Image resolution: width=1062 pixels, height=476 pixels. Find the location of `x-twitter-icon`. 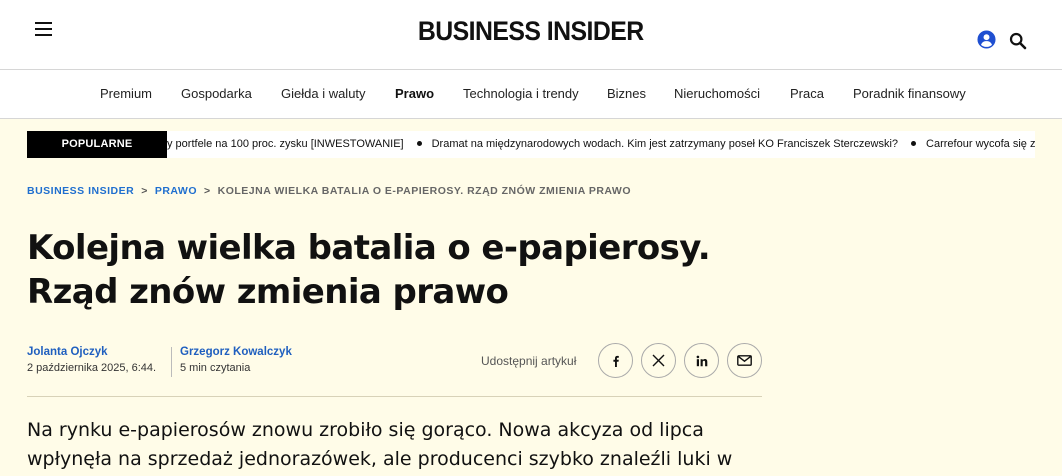

x-twitter-icon is located at coordinates (658, 360).